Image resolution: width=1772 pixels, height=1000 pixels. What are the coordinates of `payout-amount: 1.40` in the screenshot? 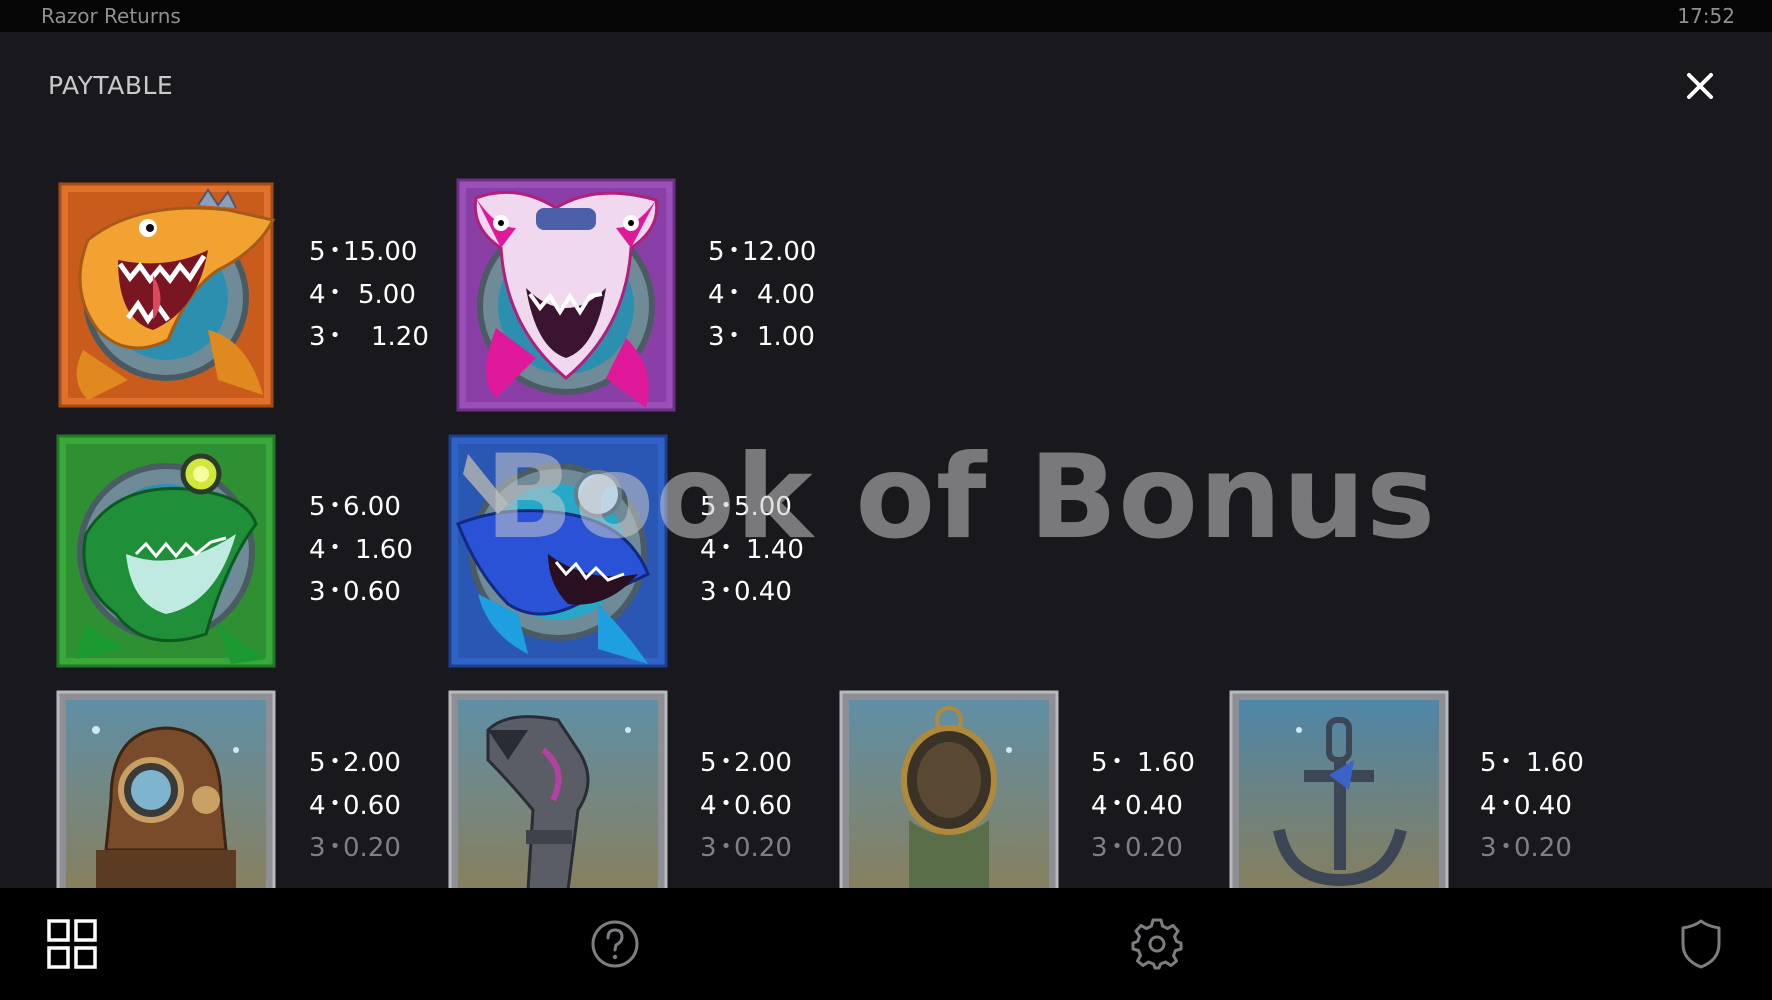 It's located at (775, 549).